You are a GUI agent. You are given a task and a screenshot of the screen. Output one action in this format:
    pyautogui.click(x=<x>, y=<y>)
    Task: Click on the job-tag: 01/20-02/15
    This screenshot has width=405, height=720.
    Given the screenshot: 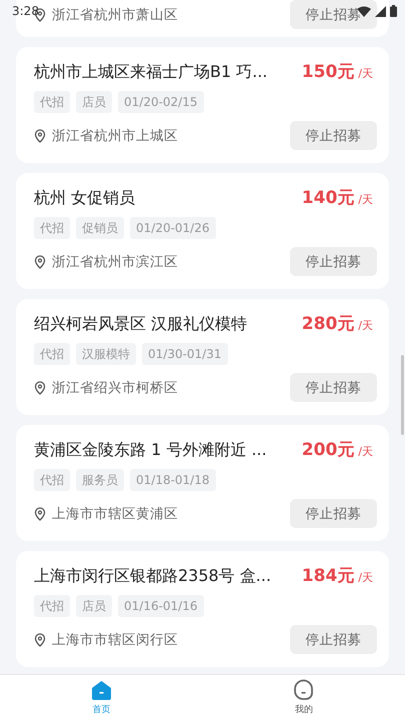 What is the action you would take?
    pyautogui.click(x=161, y=102)
    